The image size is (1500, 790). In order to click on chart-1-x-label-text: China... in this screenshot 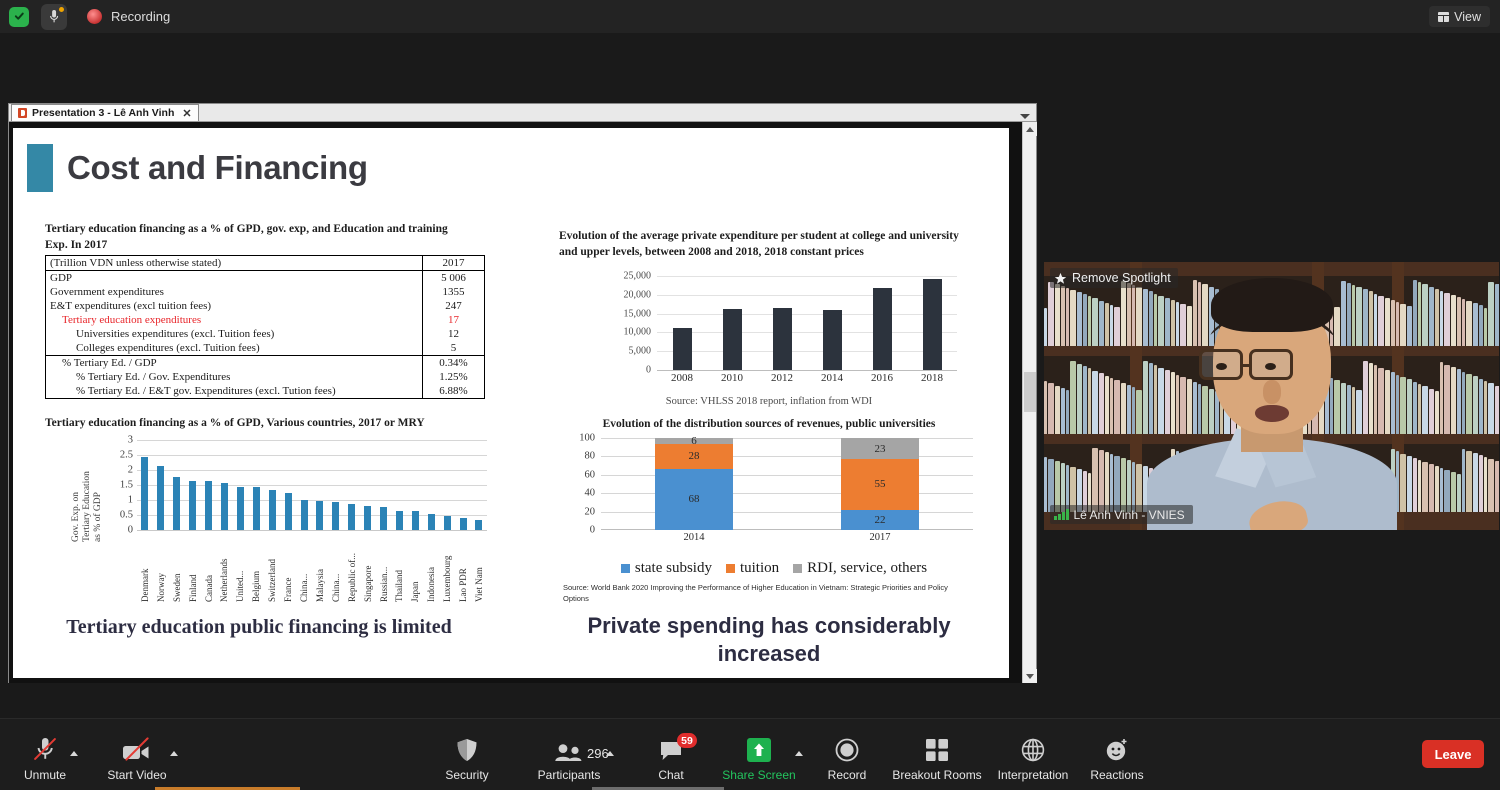, I will do `click(304, 587)`.